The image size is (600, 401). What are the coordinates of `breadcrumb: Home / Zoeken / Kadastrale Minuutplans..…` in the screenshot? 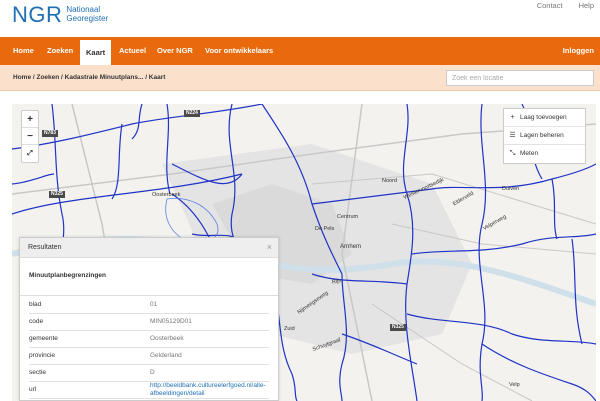 It's located at (89, 78).